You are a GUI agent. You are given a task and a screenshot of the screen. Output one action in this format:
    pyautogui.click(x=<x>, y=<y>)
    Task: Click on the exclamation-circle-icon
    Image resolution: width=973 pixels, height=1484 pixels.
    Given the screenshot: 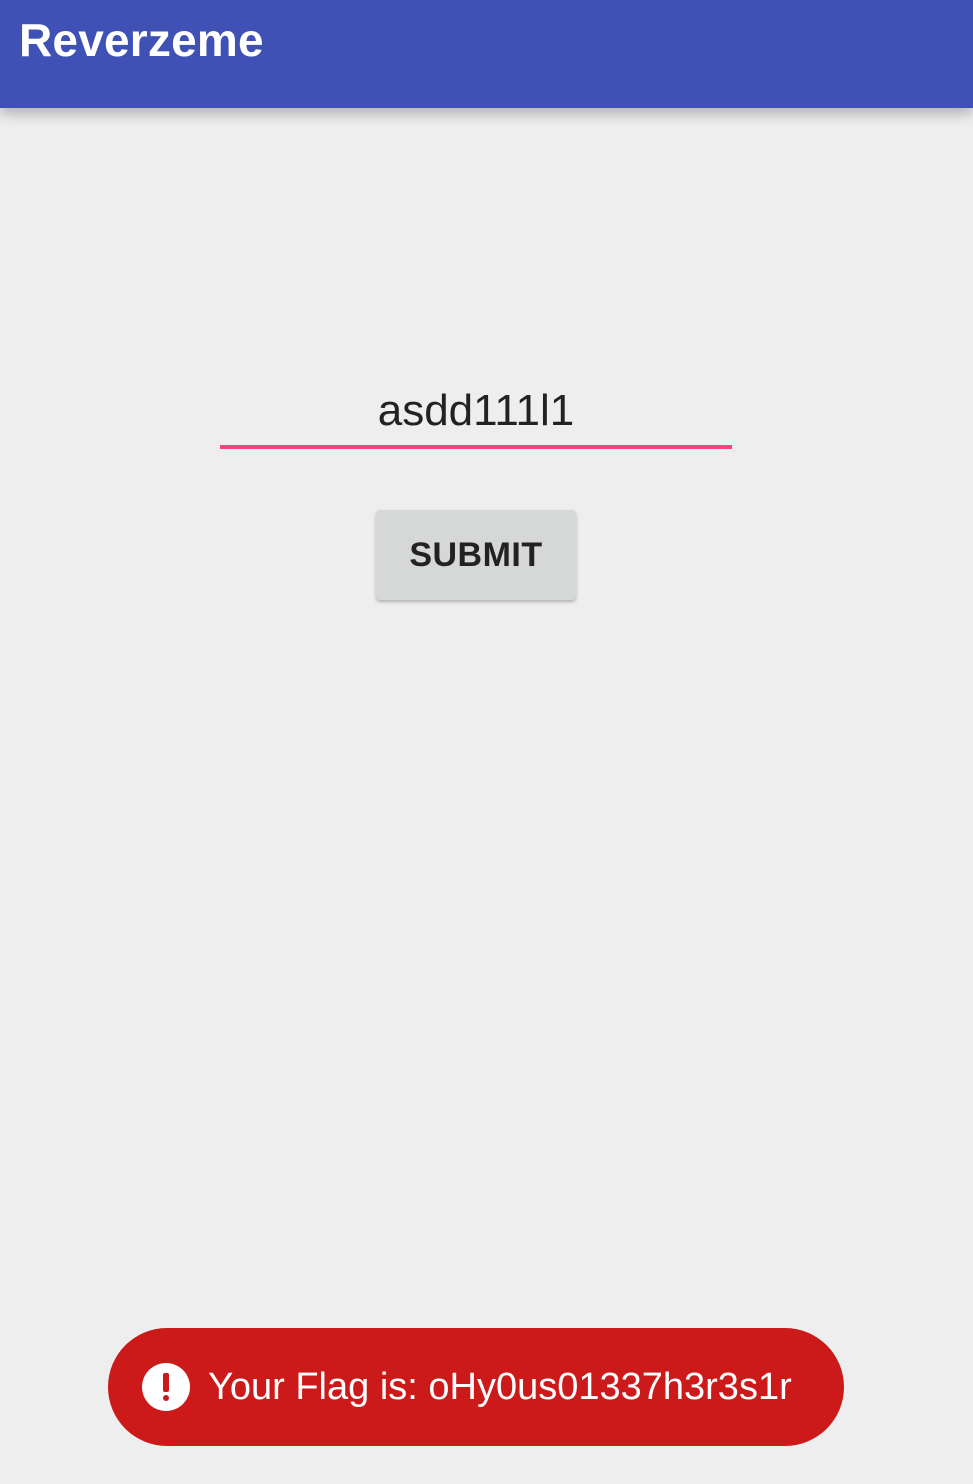 What is the action you would take?
    pyautogui.click(x=166, y=1387)
    